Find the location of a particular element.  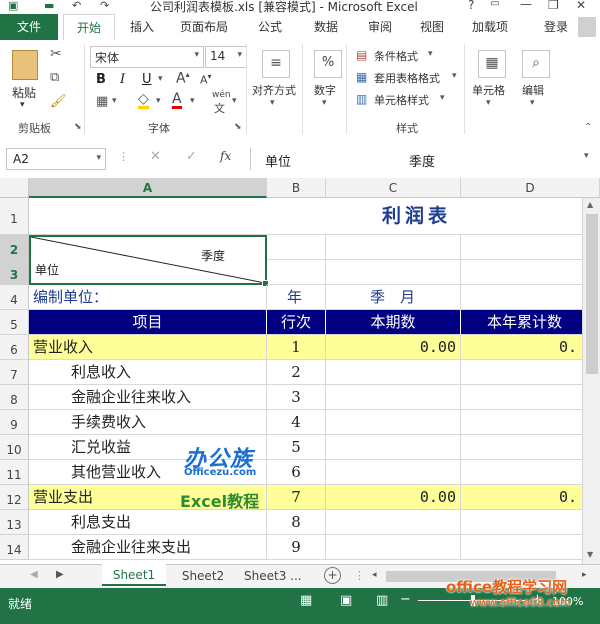

prev-sheet-icon: ◀ is located at coordinates (34, 574).